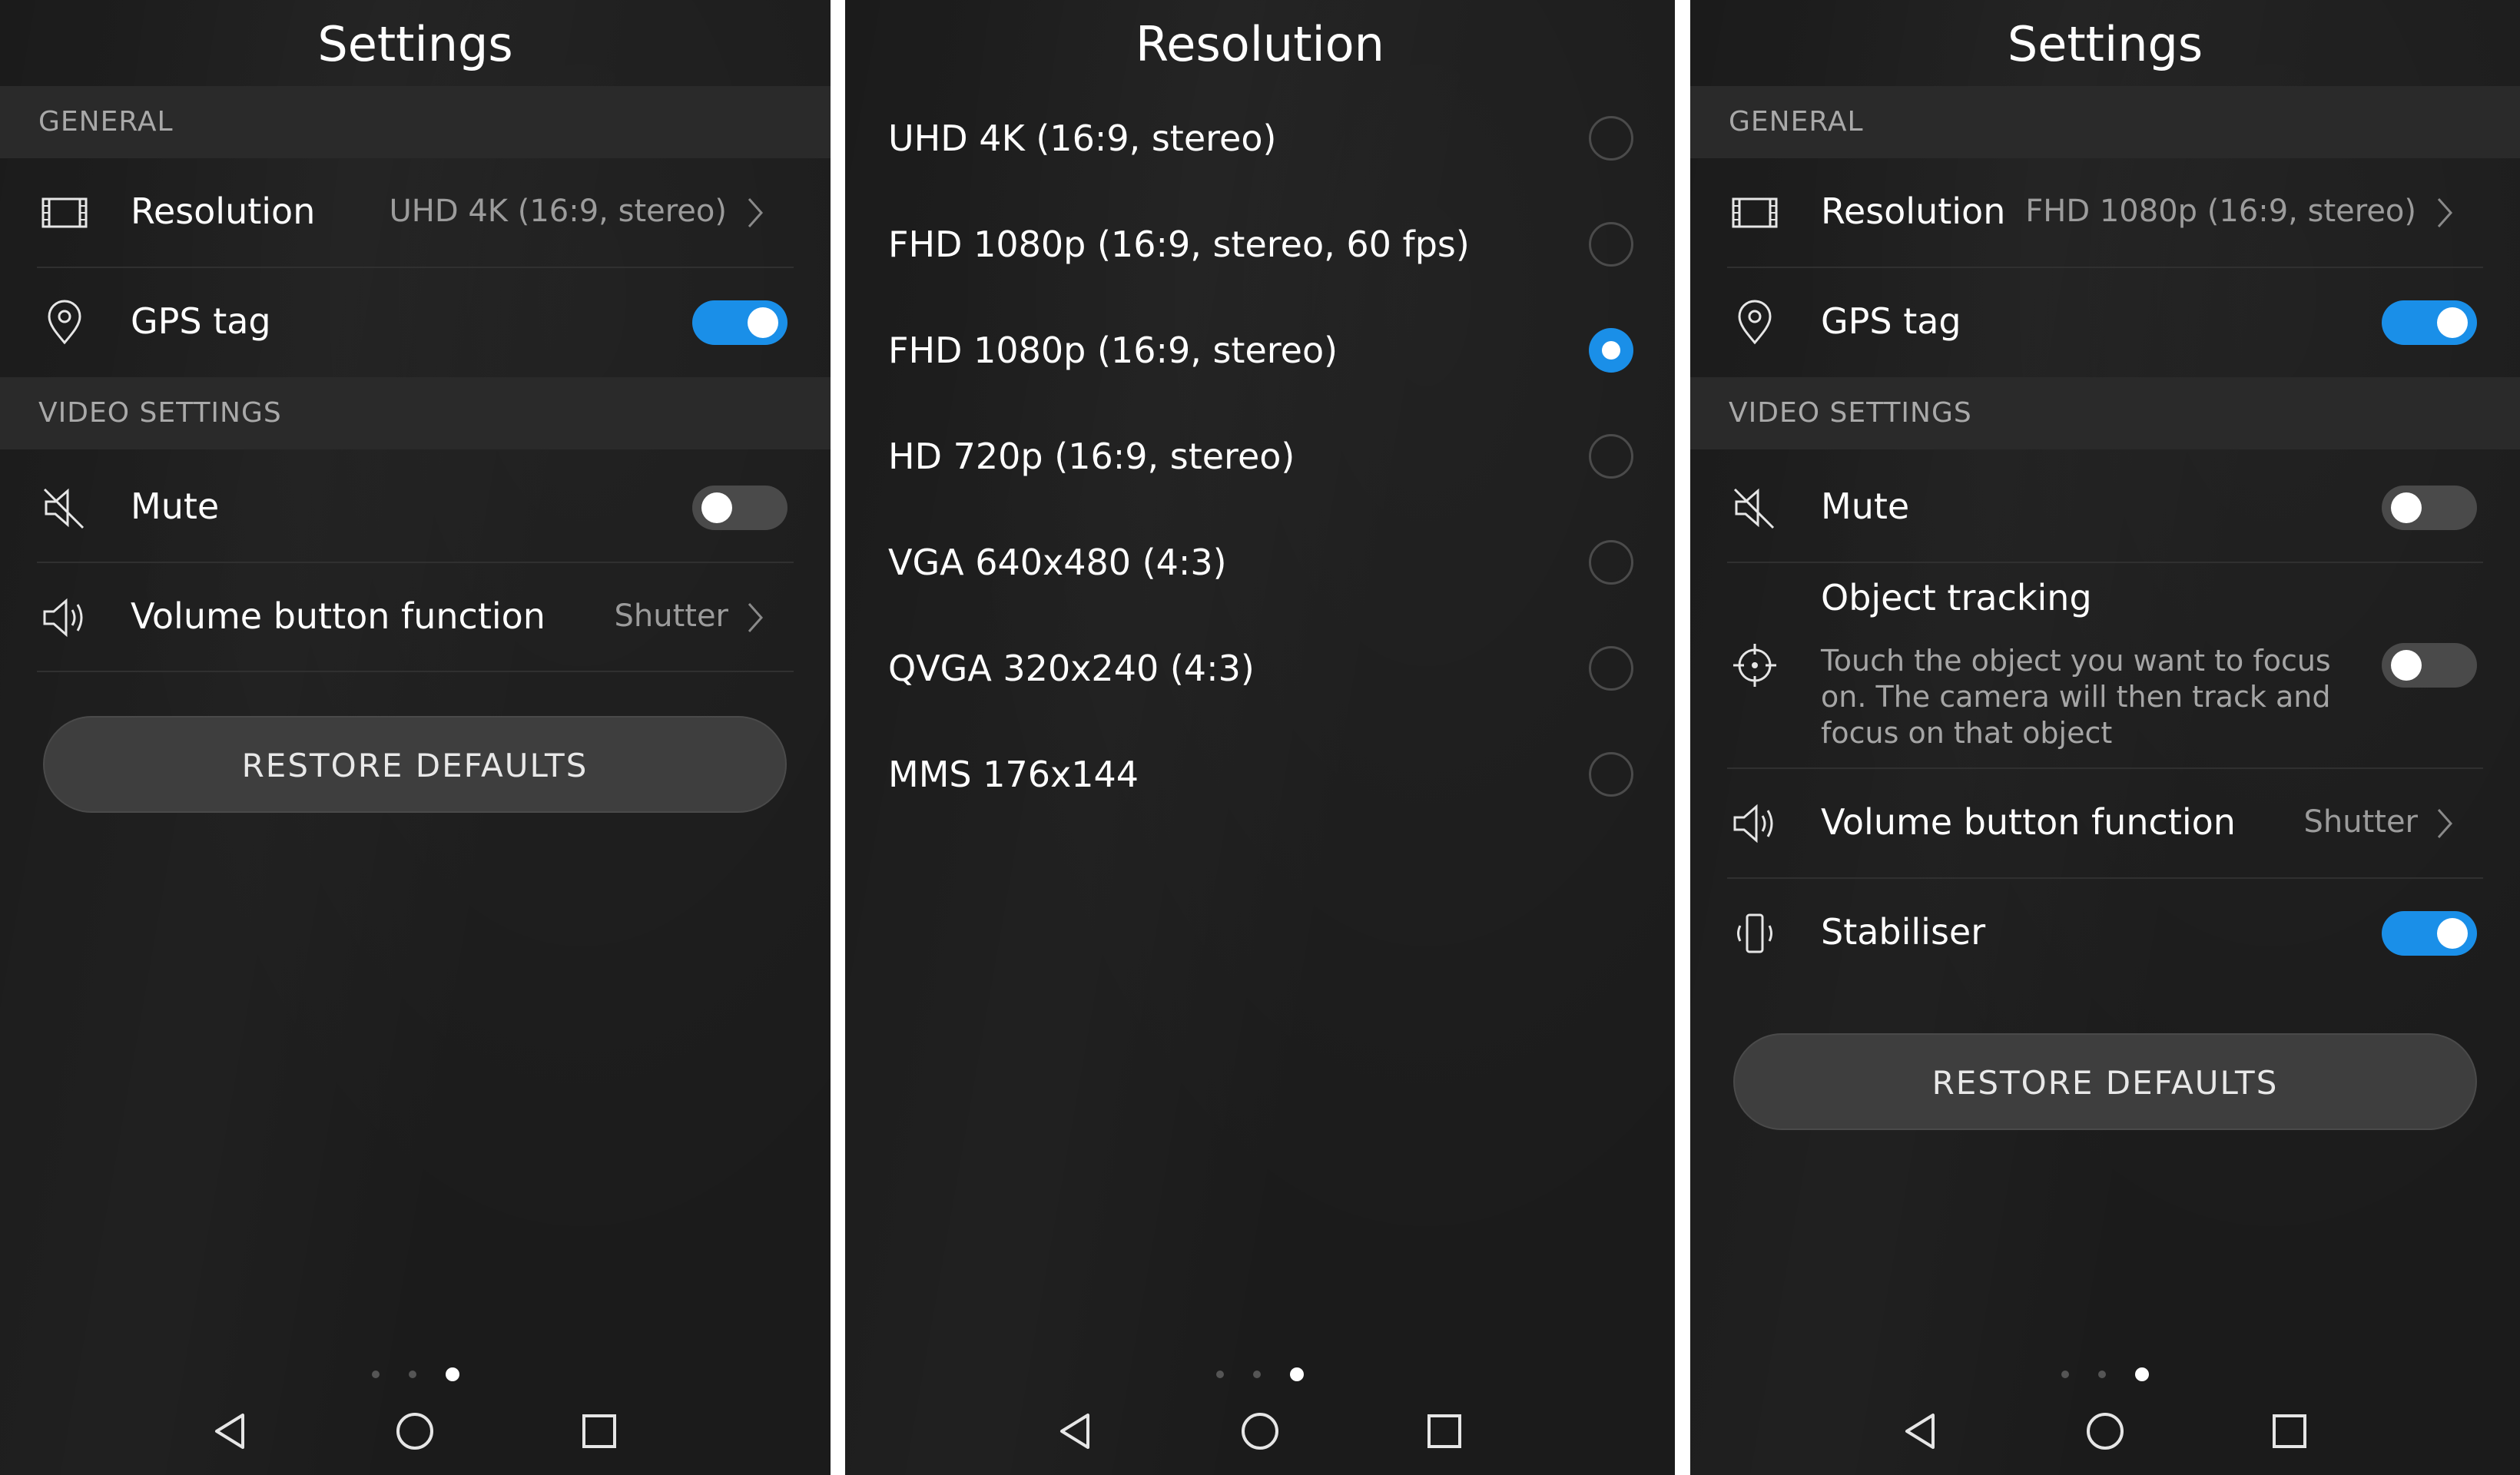 The image size is (2520, 1475). What do you see at coordinates (1755, 933) in the screenshot?
I see `phone-shake-icon` at bounding box center [1755, 933].